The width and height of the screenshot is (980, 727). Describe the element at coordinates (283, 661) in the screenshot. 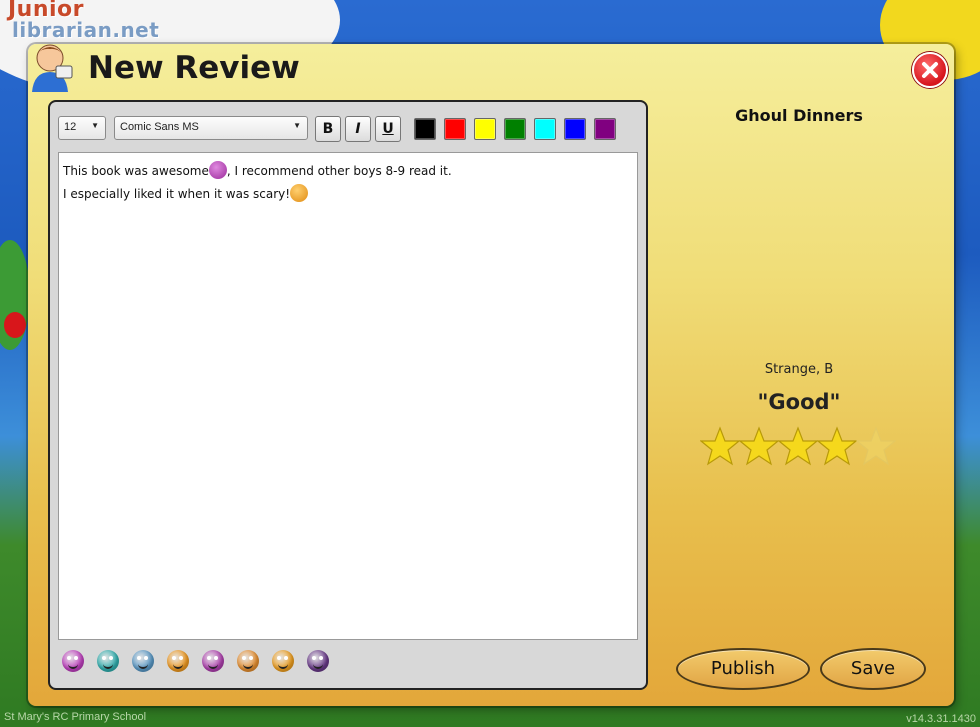

I see `surprised-orange-emoji-icon` at that location.